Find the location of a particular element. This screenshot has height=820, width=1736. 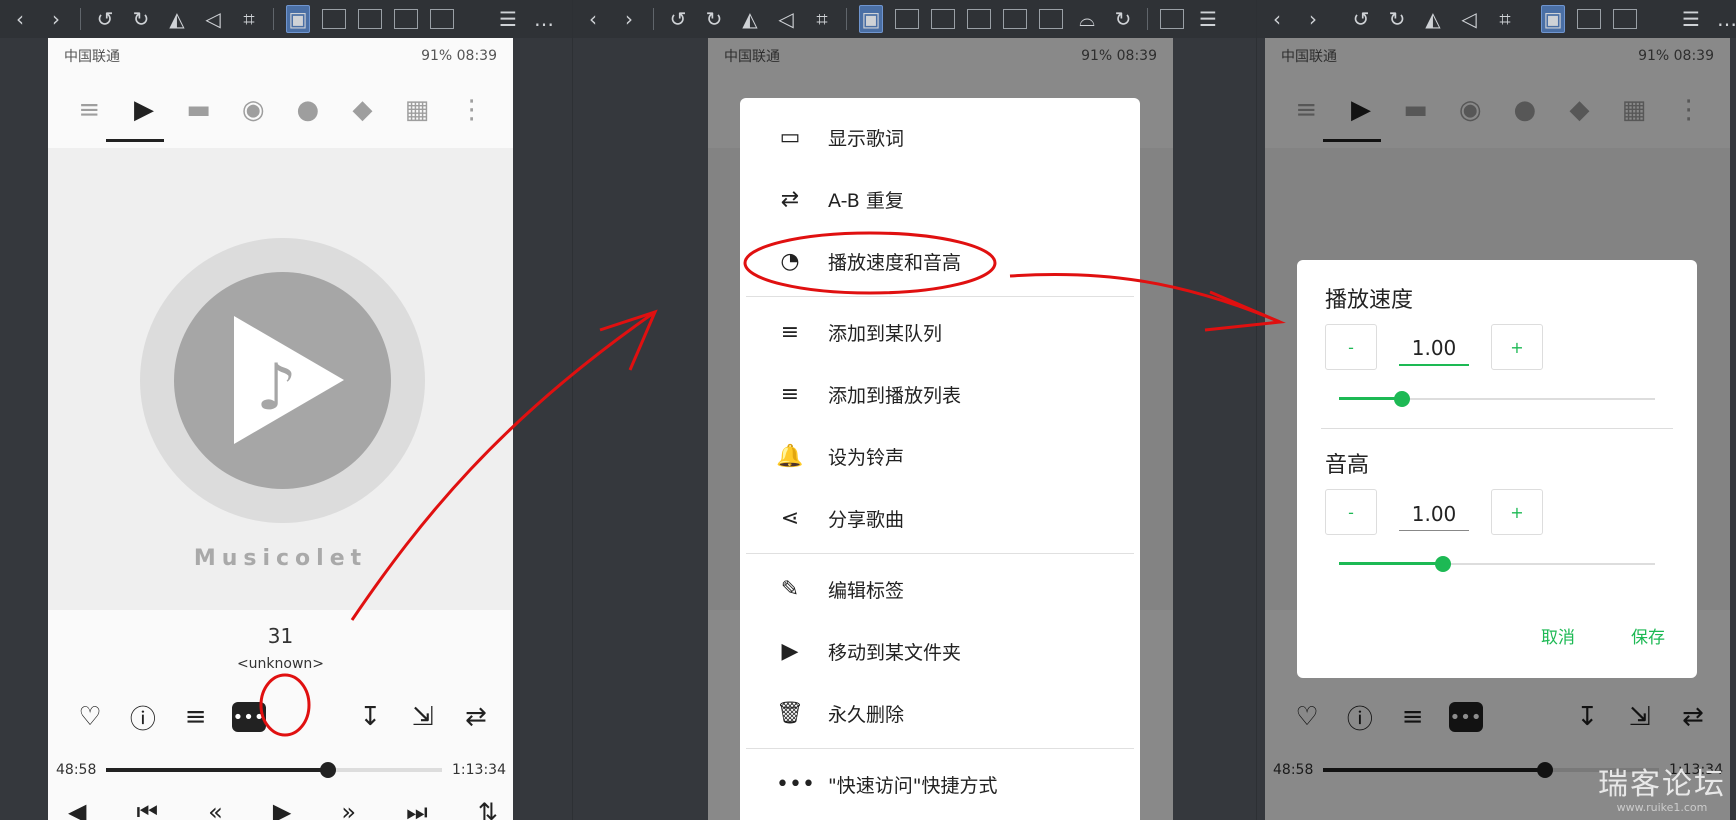

seek-bar is located at coordinates (274, 770).